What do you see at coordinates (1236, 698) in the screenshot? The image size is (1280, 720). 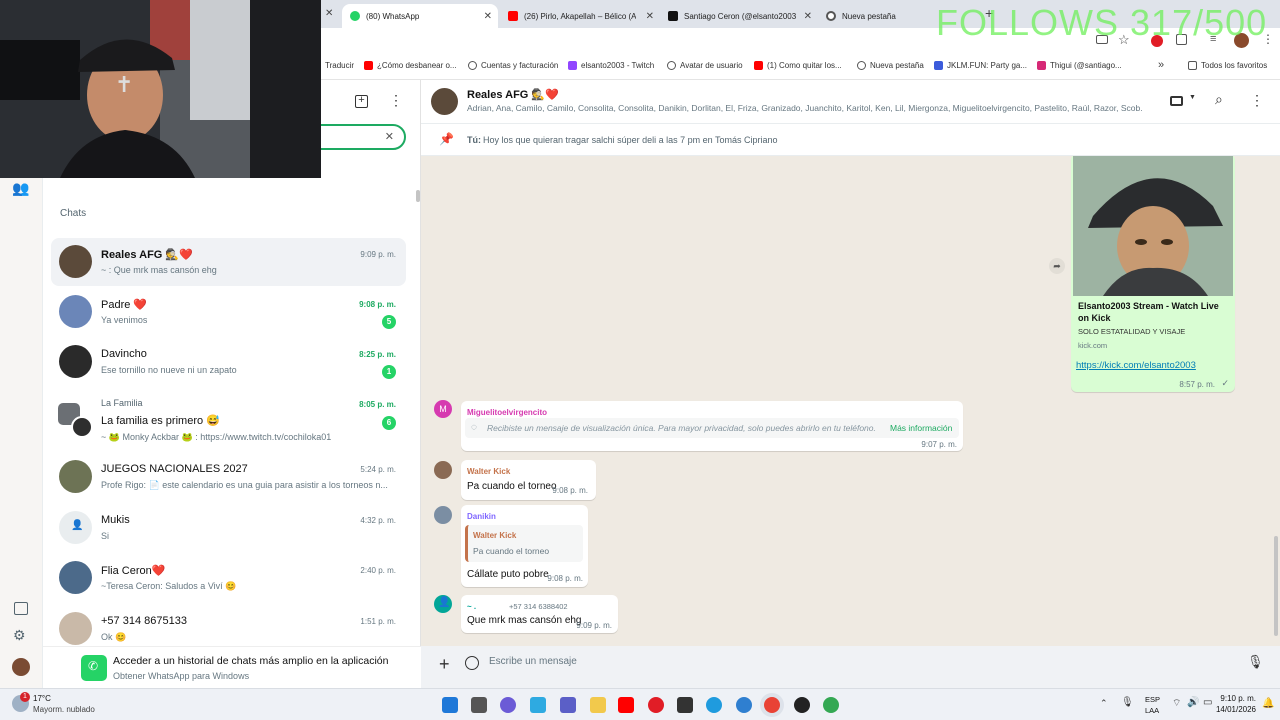 I see `clock-time: 9:10 p. m.` at bounding box center [1236, 698].